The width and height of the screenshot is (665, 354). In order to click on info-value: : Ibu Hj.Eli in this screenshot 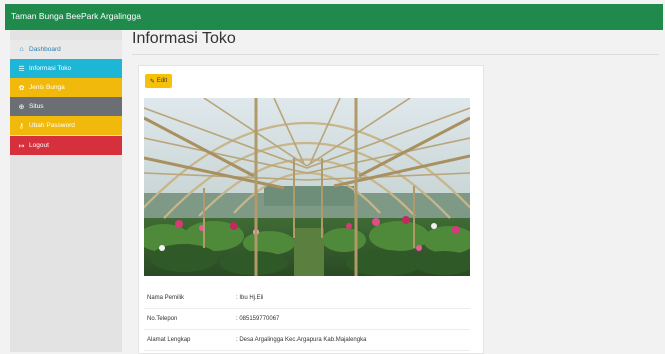, I will do `click(250, 298)`.